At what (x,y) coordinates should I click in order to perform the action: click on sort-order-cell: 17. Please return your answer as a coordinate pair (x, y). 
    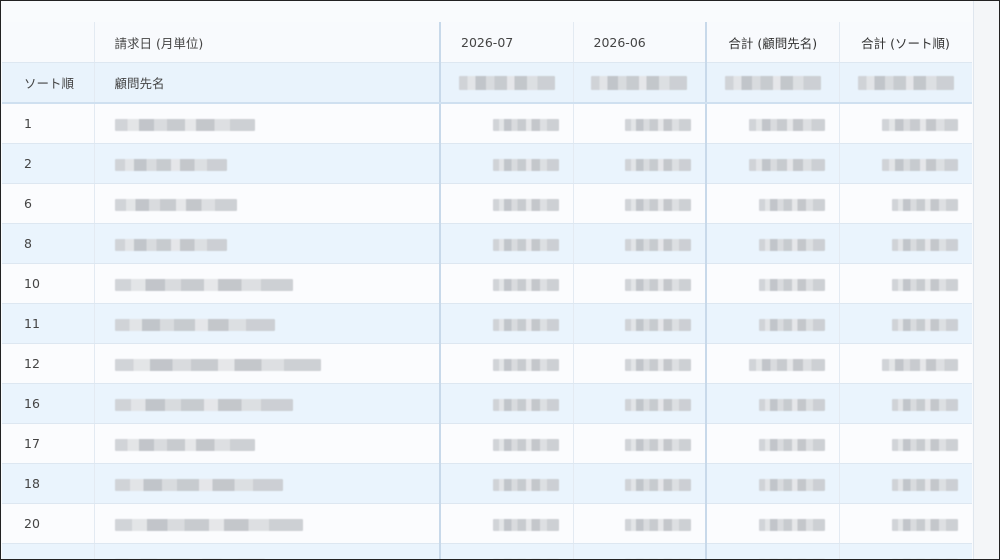
    Looking at the image, I should click on (48, 443).